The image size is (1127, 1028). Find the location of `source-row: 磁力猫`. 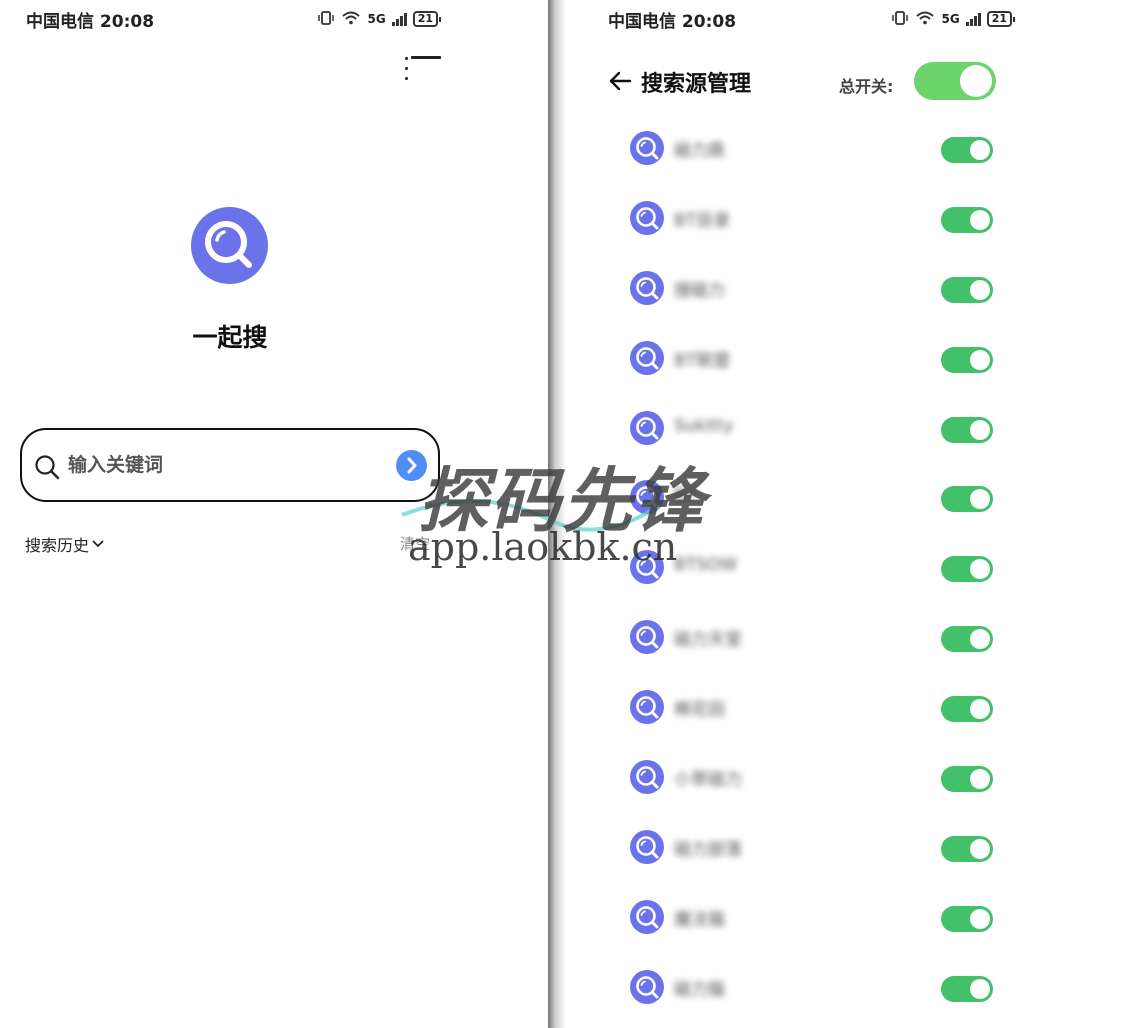

source-row: 磁力猫 is located at coordinates (852, 988).